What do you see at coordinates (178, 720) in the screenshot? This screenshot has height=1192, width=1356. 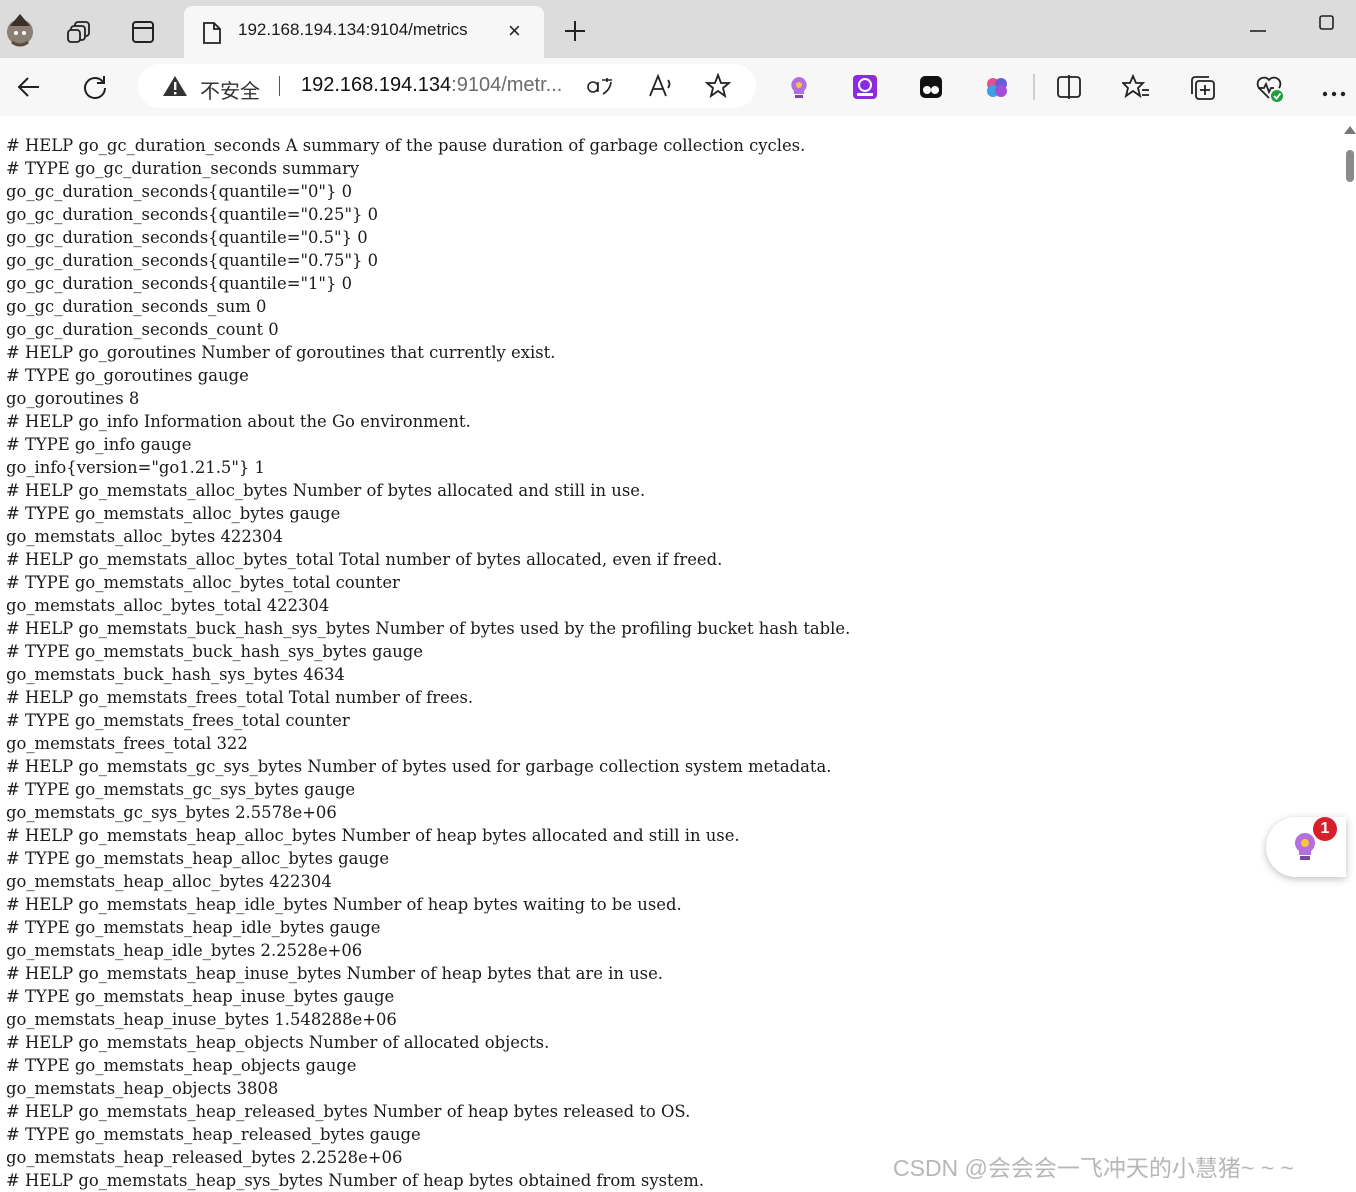 I see `metrics-line: # TYPE go_memstats_frees_total counter` at bounding box center [178, 720].